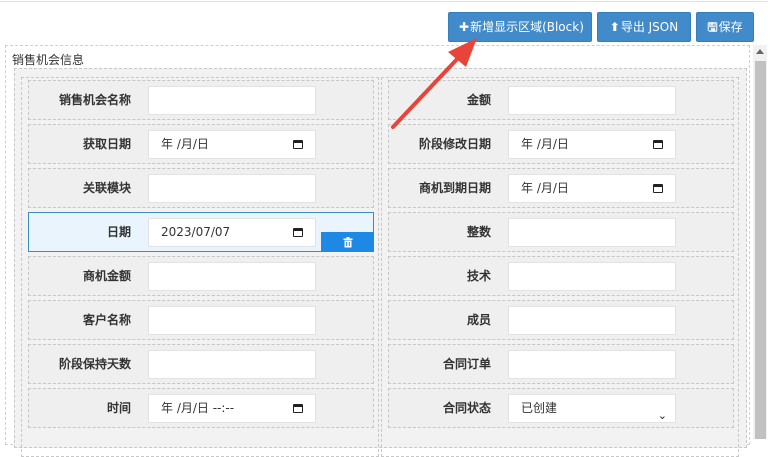 This screenshot has width=782, height=457. What do you see at coordinates (384, 1) in the screenshot?
I see `top-divider` at bounding box center [384, 1].